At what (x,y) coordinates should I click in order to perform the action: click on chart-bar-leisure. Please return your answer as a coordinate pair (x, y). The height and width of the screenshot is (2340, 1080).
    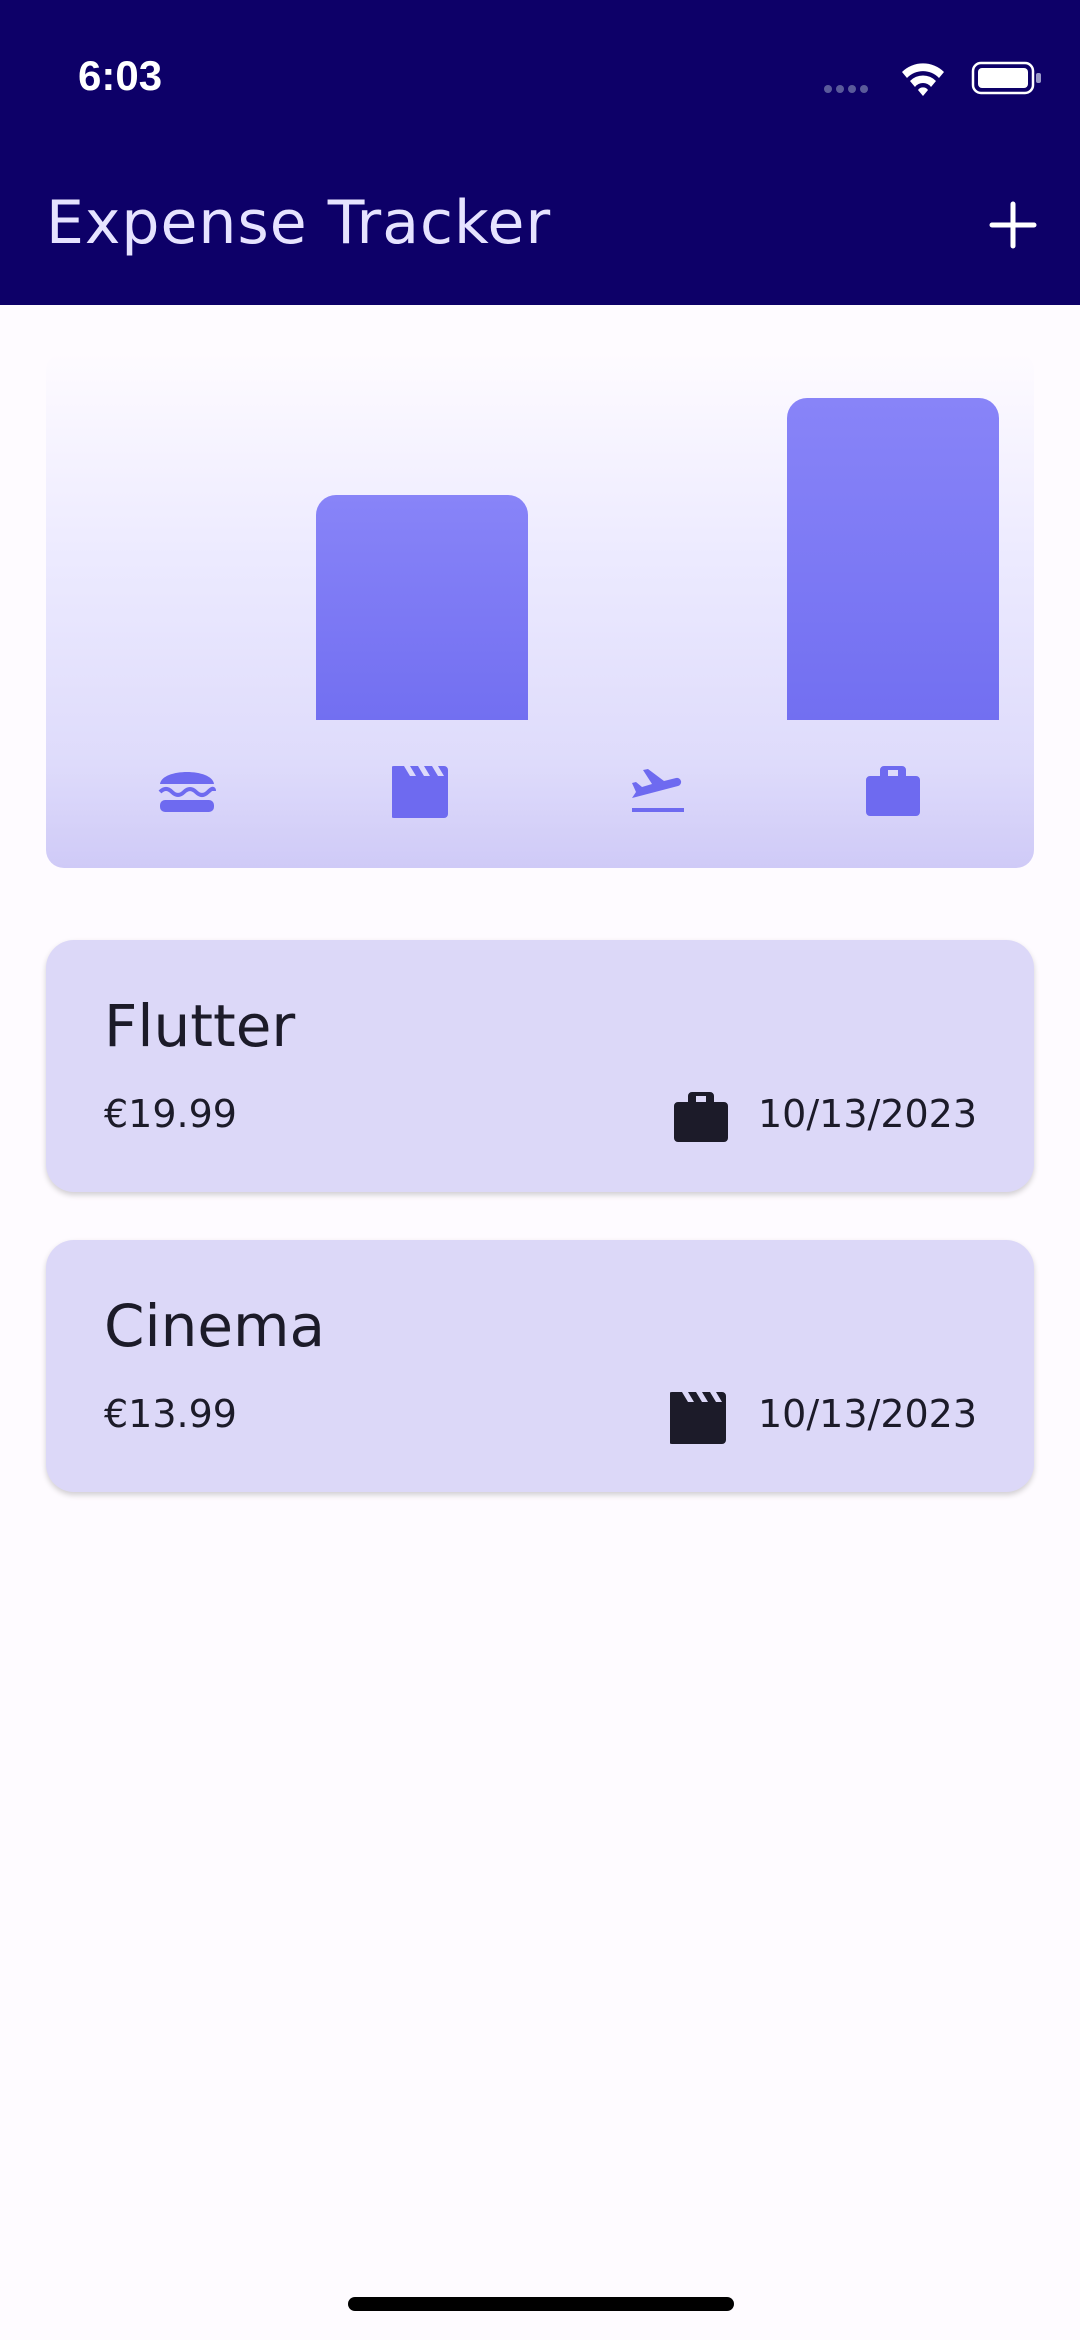
    Looking at the image, I should click on (422, 607).